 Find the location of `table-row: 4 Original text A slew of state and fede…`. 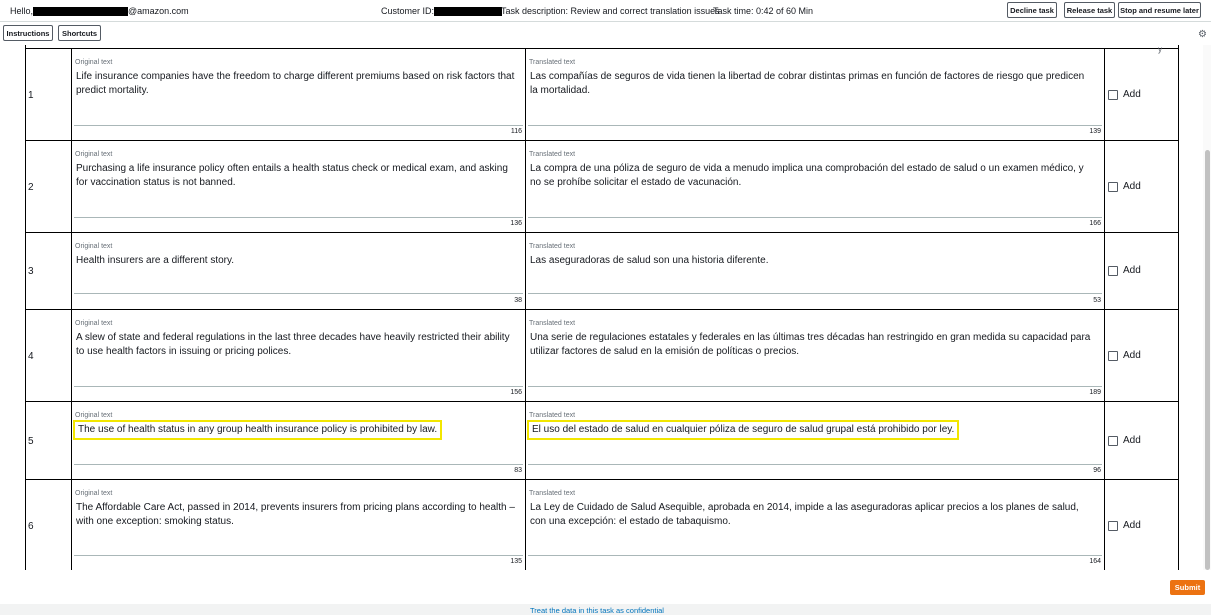

table-row: 4 Original text A slew of state and fede… is located at coordinates (602, 356).